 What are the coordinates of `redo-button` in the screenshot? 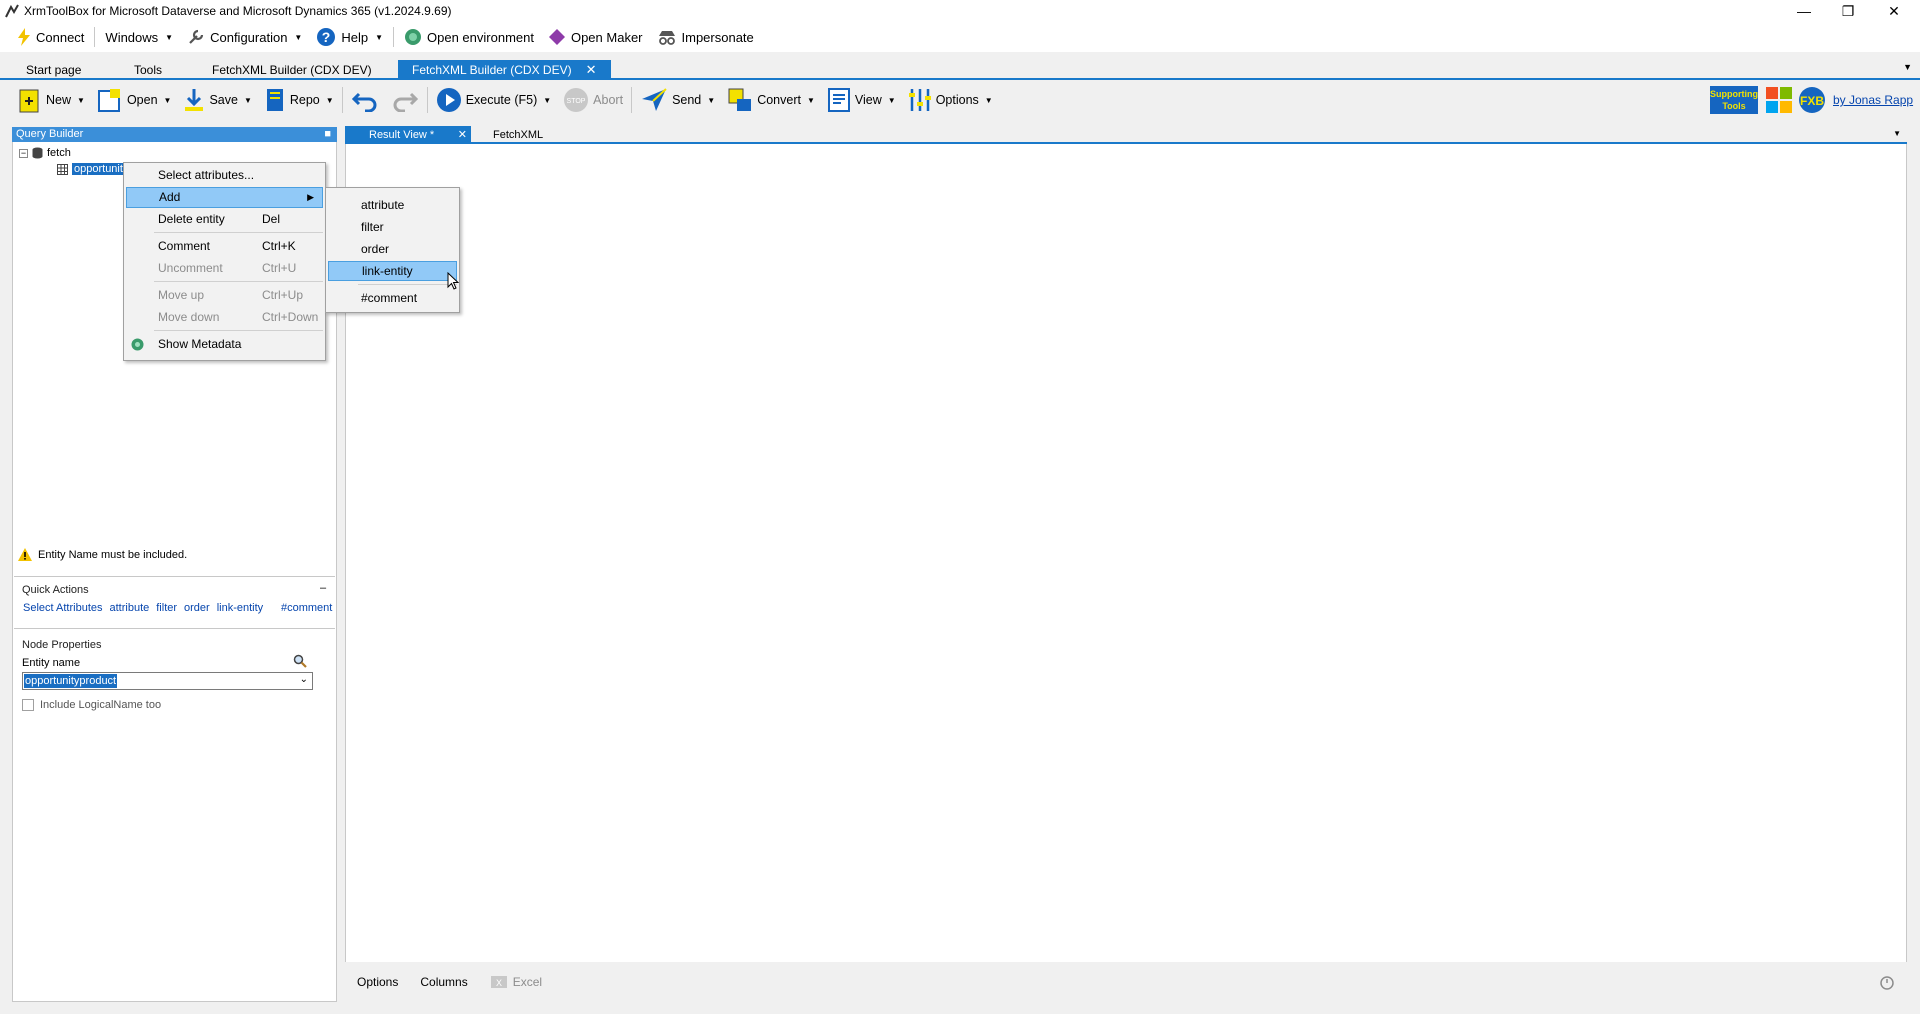 It's located at (405, 100).